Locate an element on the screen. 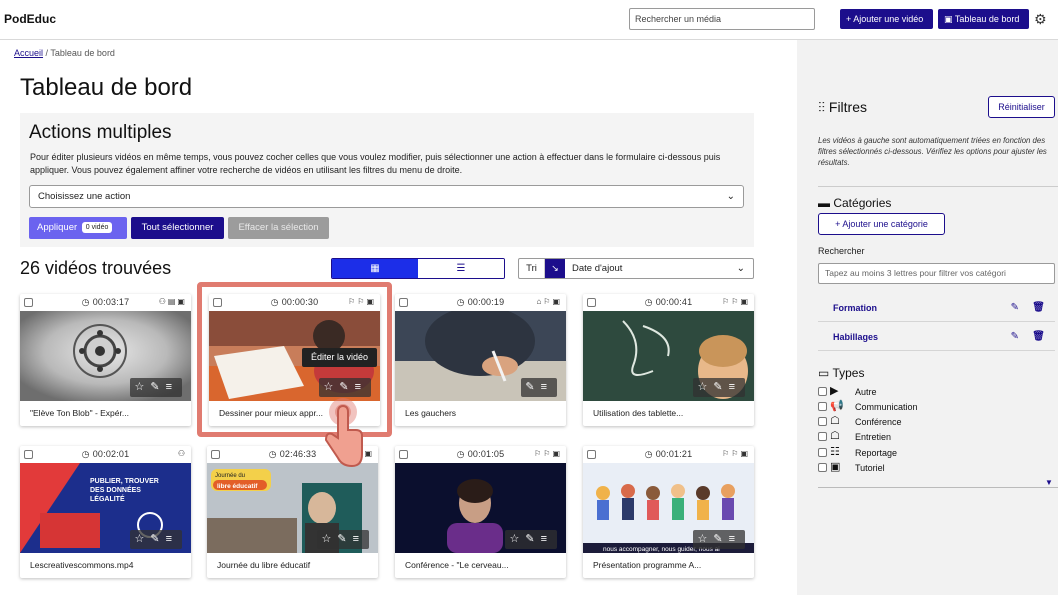 The image size is (1058, 595). list-view-icon: ☰ is located at coordinates (461, 268).